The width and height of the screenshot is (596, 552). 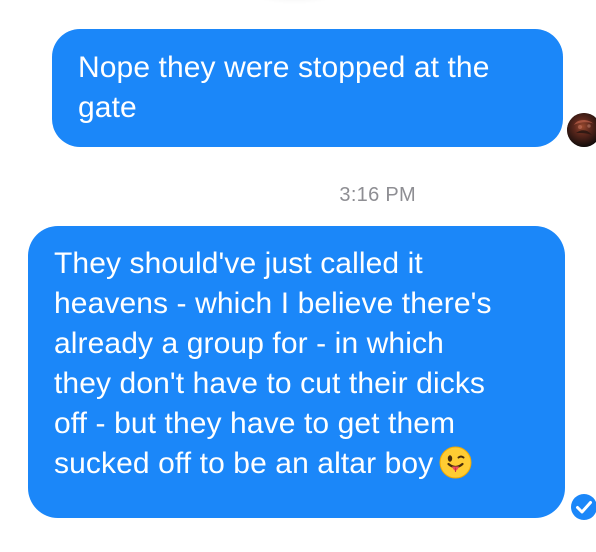 I want to click on message-text-line: They should've just called it, so click(x=238, y=263).